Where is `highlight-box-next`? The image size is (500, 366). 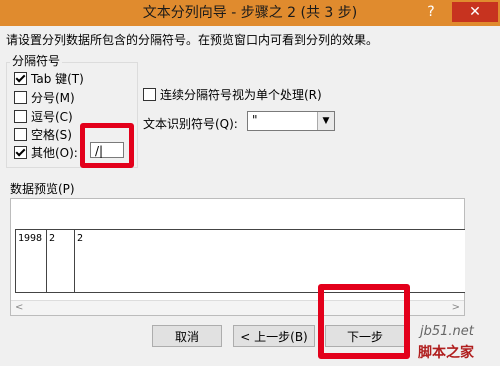
highlight-box-next is located at coordinates (364, 321).